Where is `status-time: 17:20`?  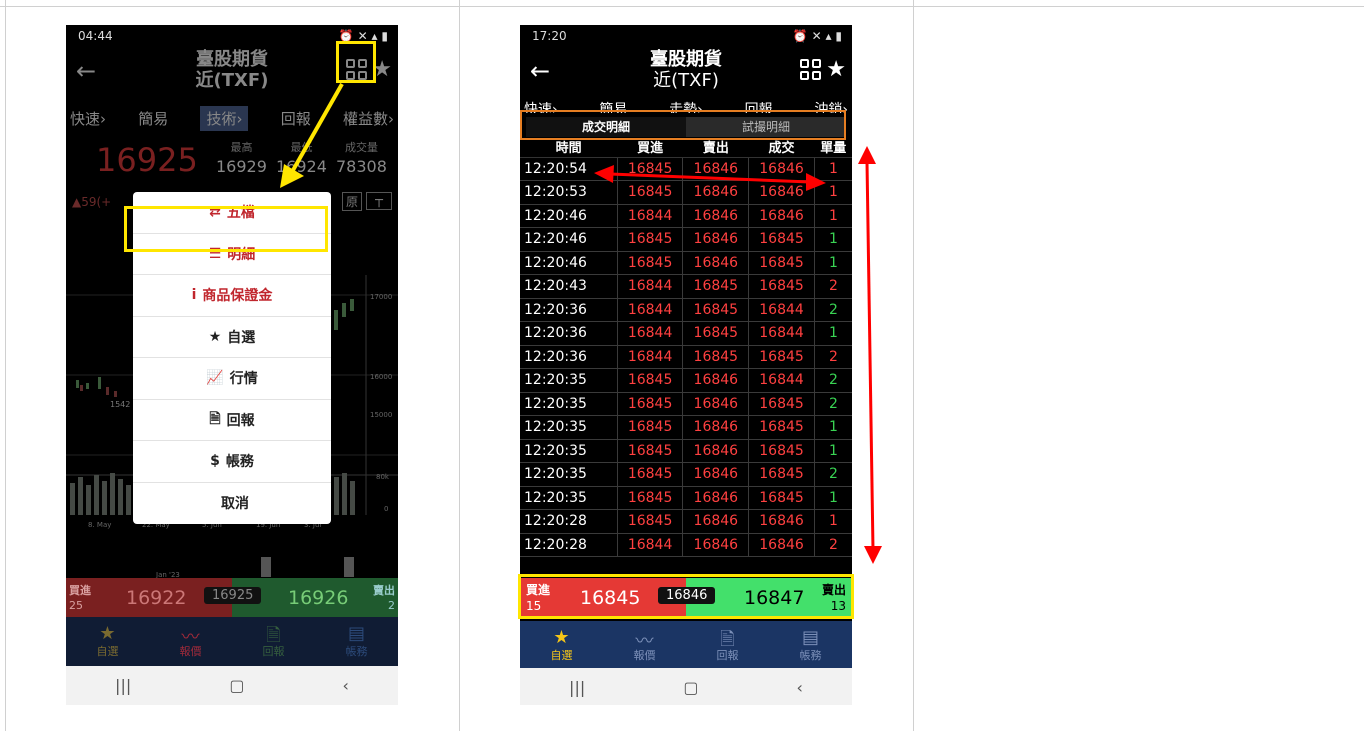 status-time: 17:20 is located at coordinates (549, 36).